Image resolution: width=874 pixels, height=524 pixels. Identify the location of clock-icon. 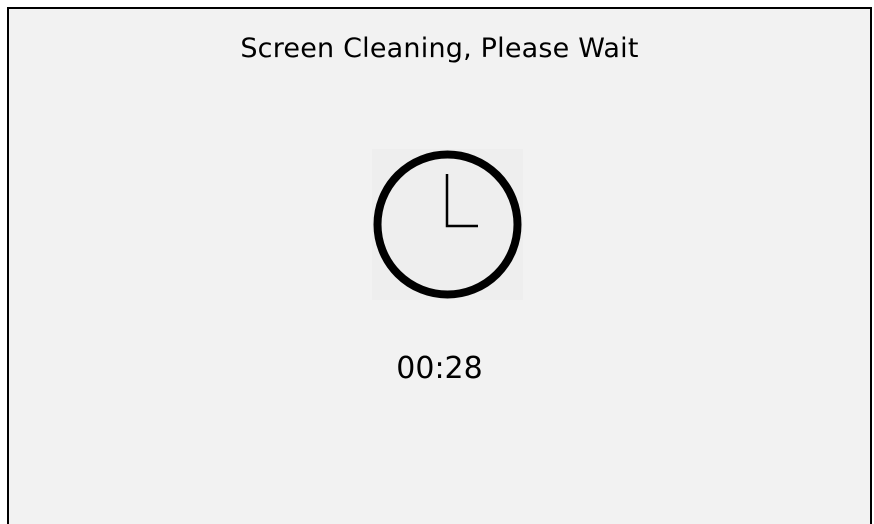
(447, 224).